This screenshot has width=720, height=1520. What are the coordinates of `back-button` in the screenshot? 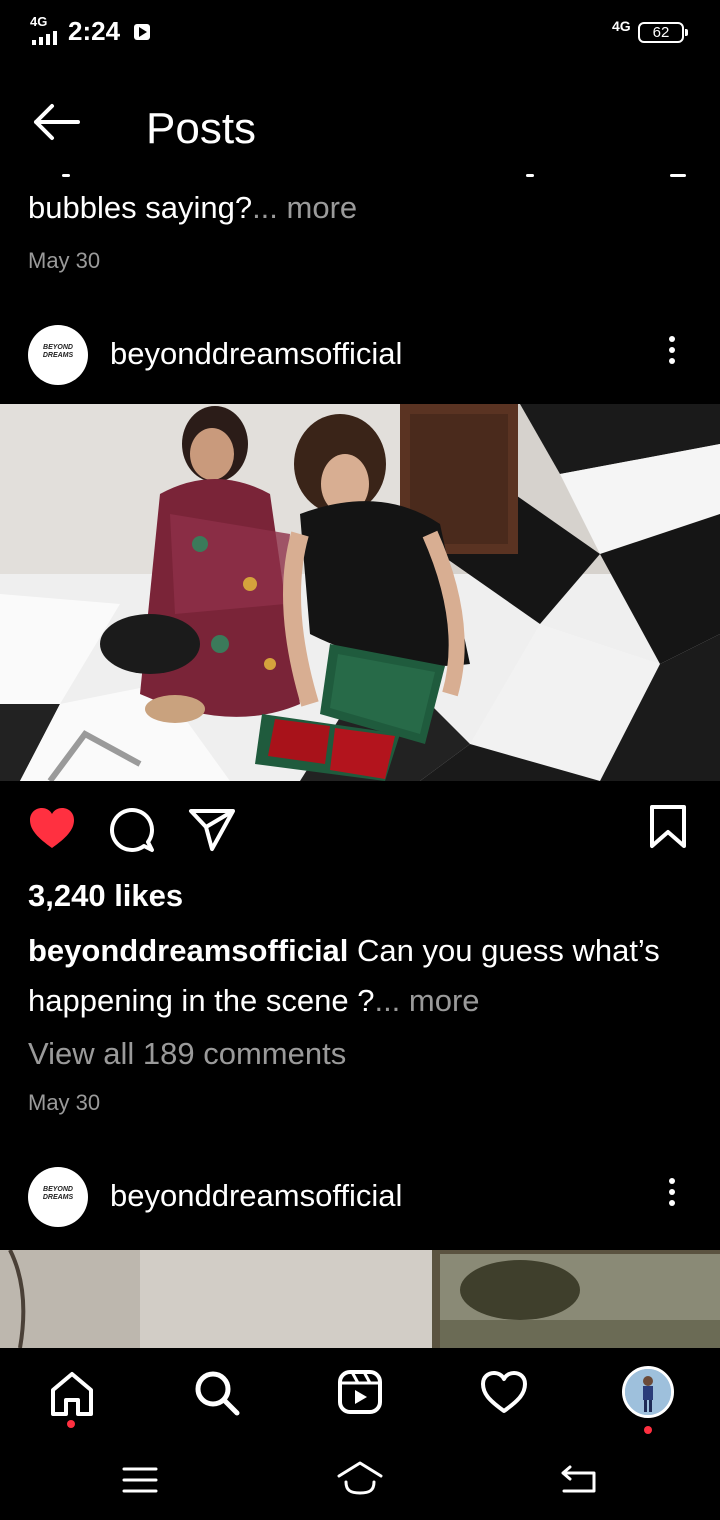 It's located at (56, 122).